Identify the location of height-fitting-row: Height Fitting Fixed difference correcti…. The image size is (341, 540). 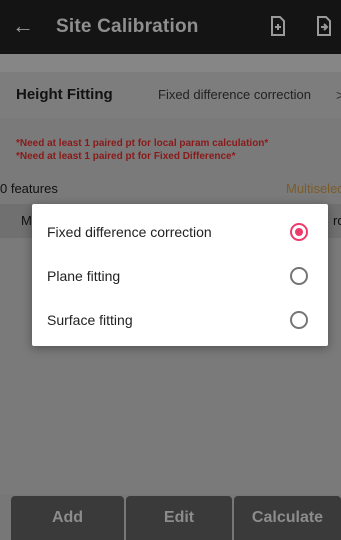
(170, 95).